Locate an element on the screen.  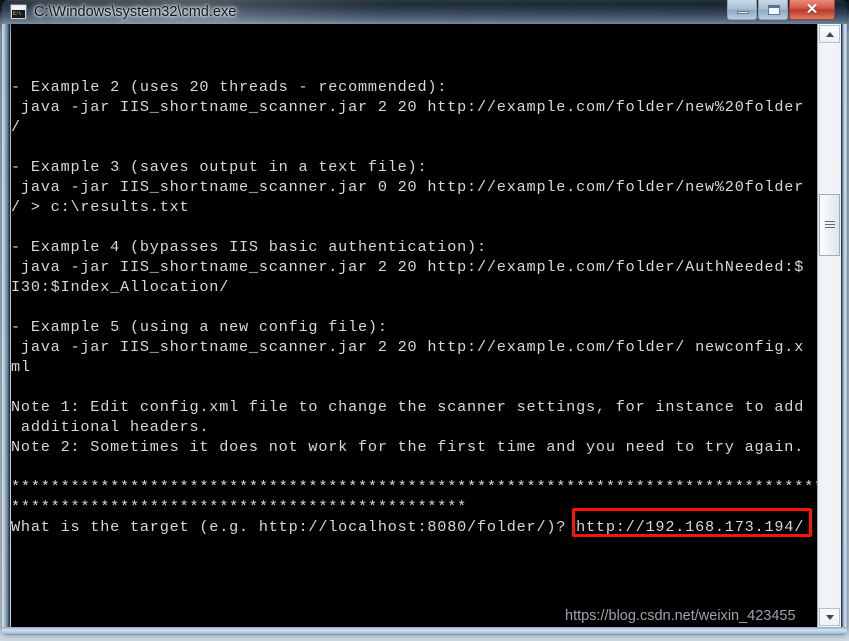
window-bottom-border is located at coordinates (424, 631).